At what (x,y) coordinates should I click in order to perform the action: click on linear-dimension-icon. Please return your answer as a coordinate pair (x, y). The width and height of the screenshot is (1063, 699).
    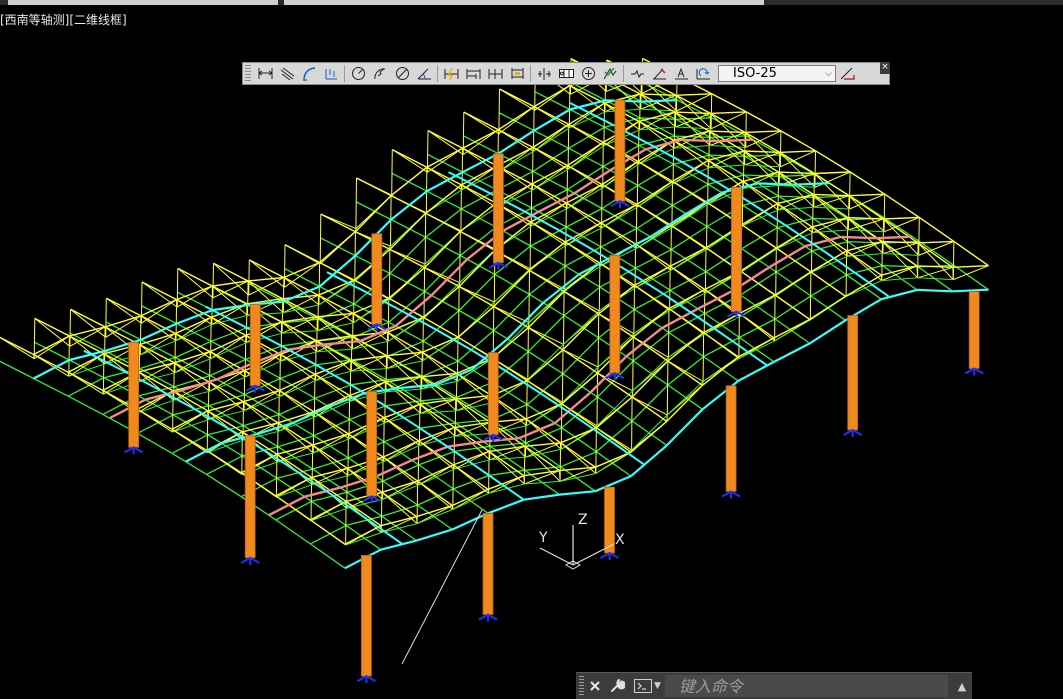
    Looking at the image, I should click on (265, 73).